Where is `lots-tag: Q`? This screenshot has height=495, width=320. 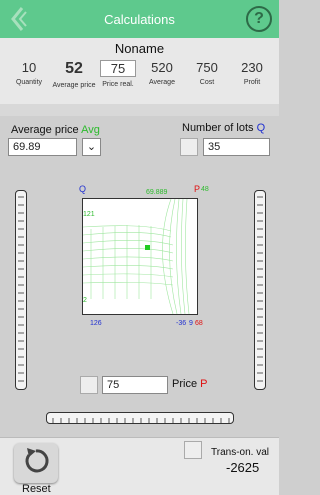
lots-tag: Q is located at coordinates (261, 128).